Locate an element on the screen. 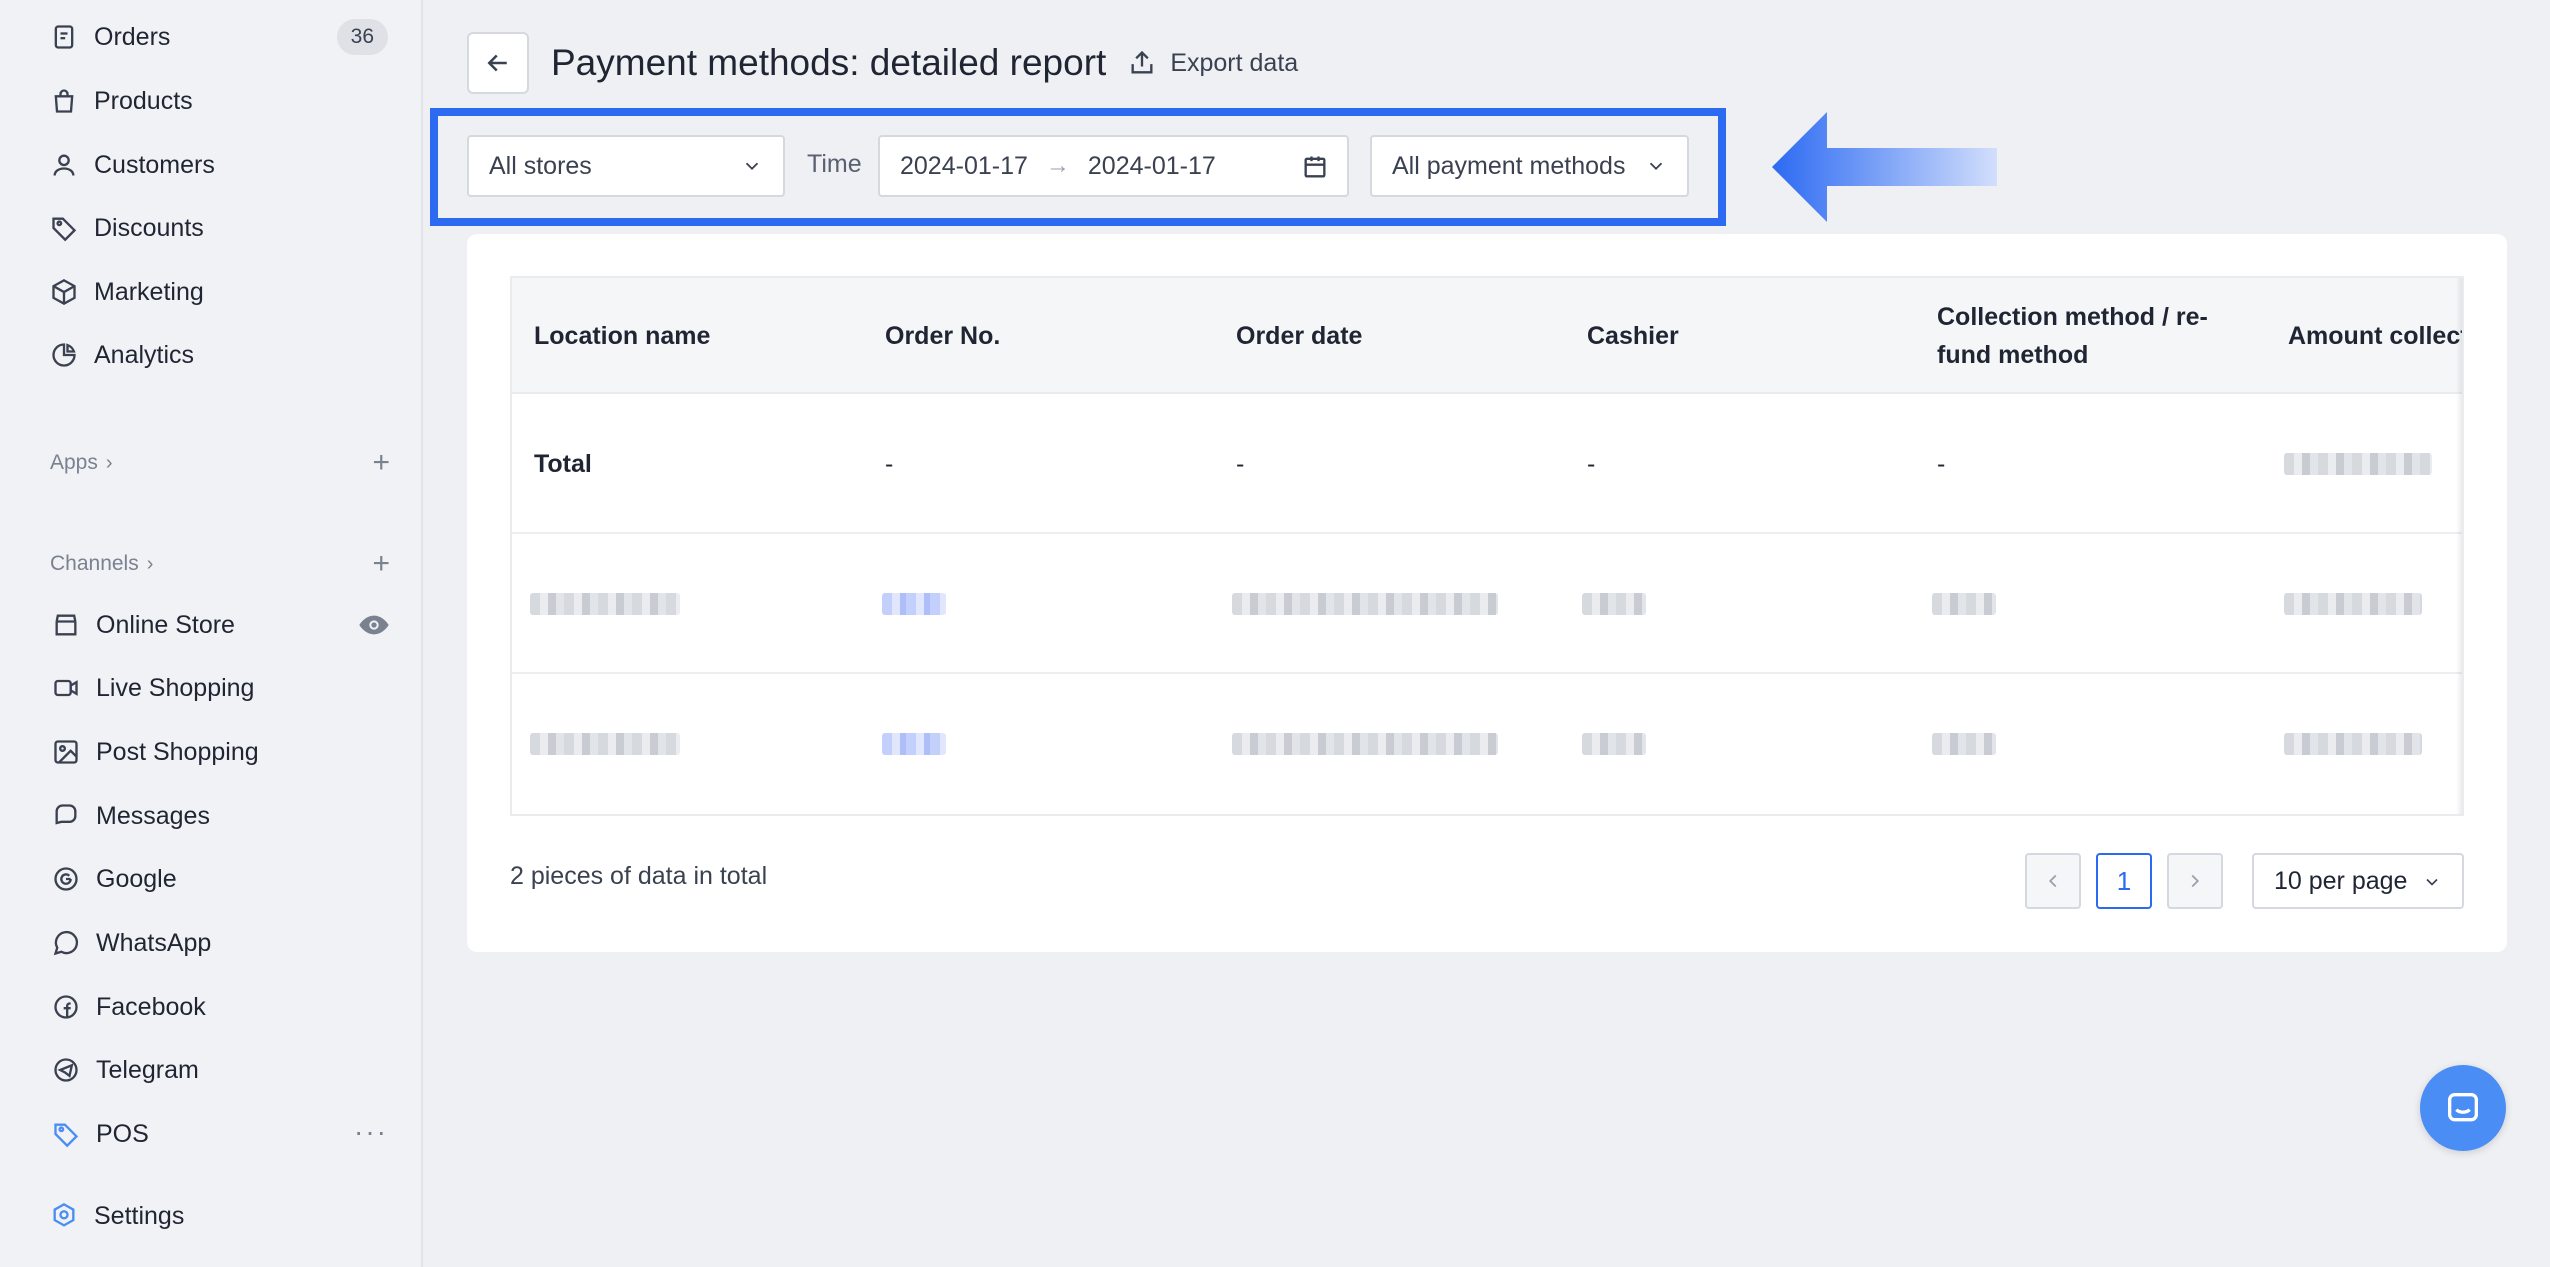  sidebar-item-label: Online Store is located at coordinates (165, 624).